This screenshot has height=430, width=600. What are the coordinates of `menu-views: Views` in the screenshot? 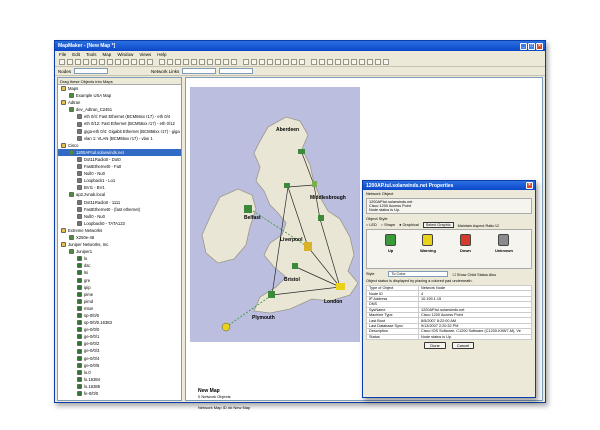 It's located at (145, 54).